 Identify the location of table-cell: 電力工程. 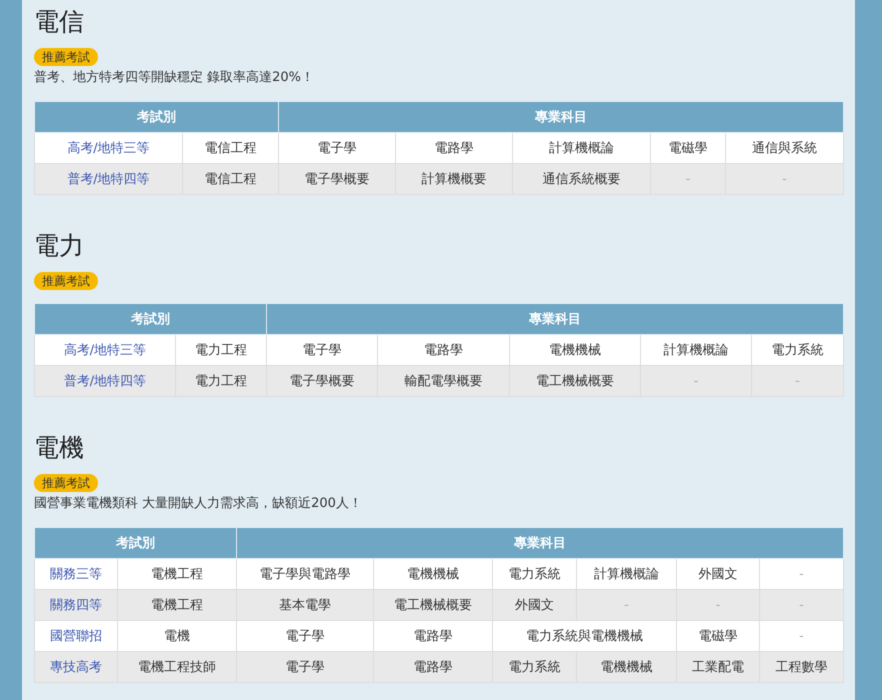
(221, 381).